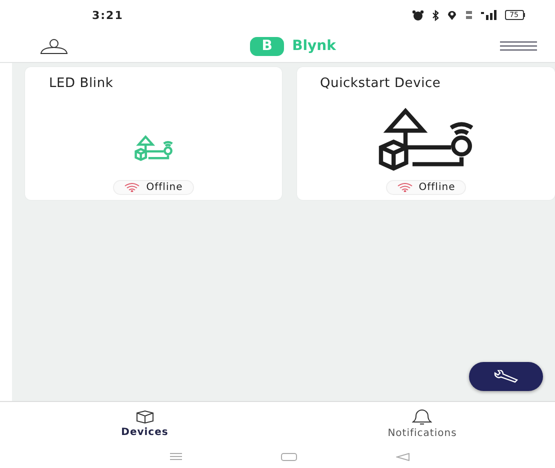  Describe the element at coordinates (418, 15) in the screenshot. I see `alarm-icon` at that location.